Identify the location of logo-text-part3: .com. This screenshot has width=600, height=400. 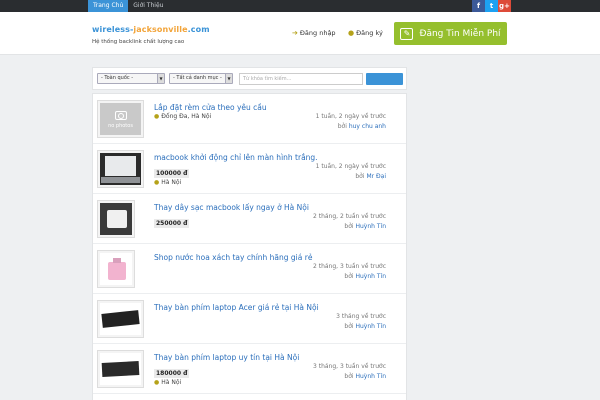
(198, 29).